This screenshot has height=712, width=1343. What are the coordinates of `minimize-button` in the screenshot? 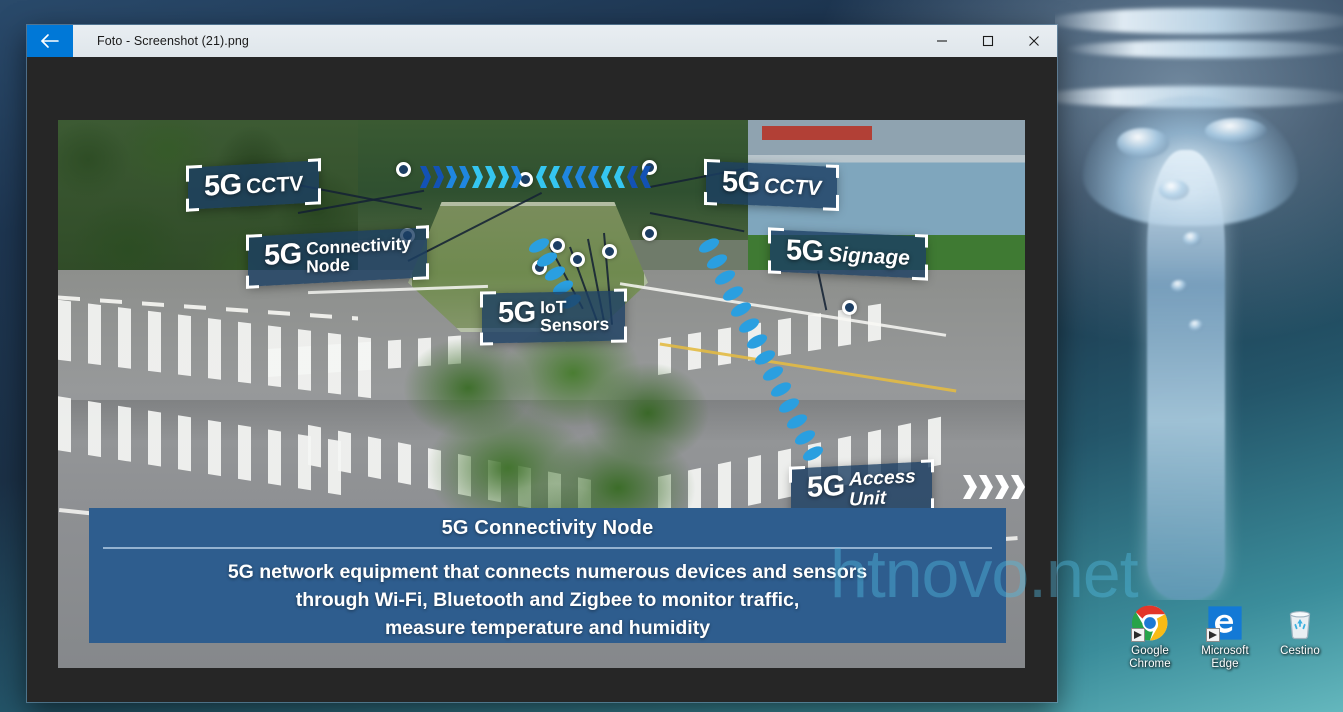 It's located at (942, 41).